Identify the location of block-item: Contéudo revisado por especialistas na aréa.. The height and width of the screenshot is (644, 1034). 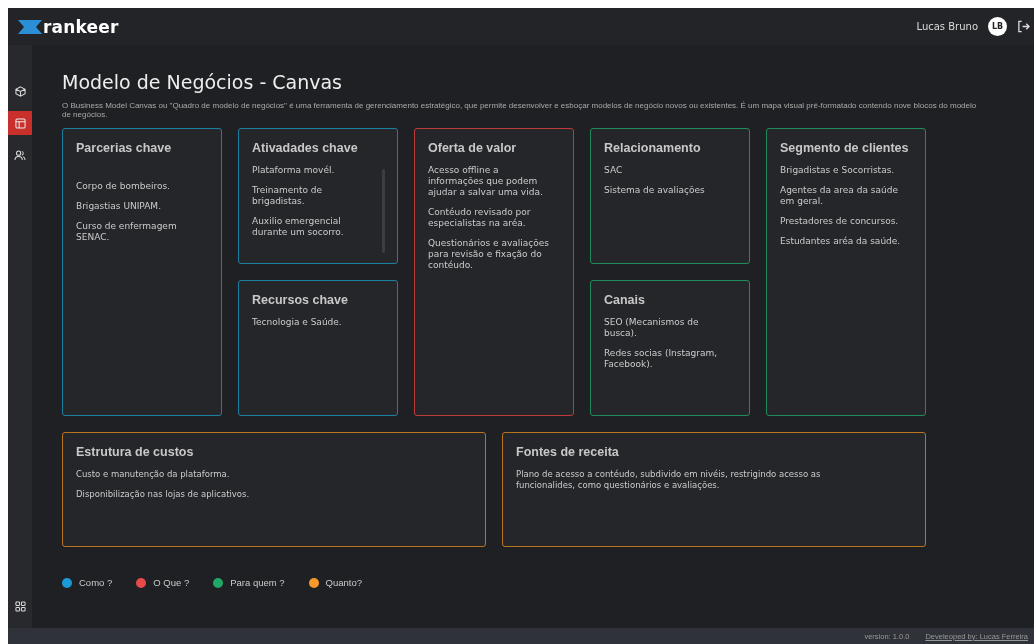
(480, 218).